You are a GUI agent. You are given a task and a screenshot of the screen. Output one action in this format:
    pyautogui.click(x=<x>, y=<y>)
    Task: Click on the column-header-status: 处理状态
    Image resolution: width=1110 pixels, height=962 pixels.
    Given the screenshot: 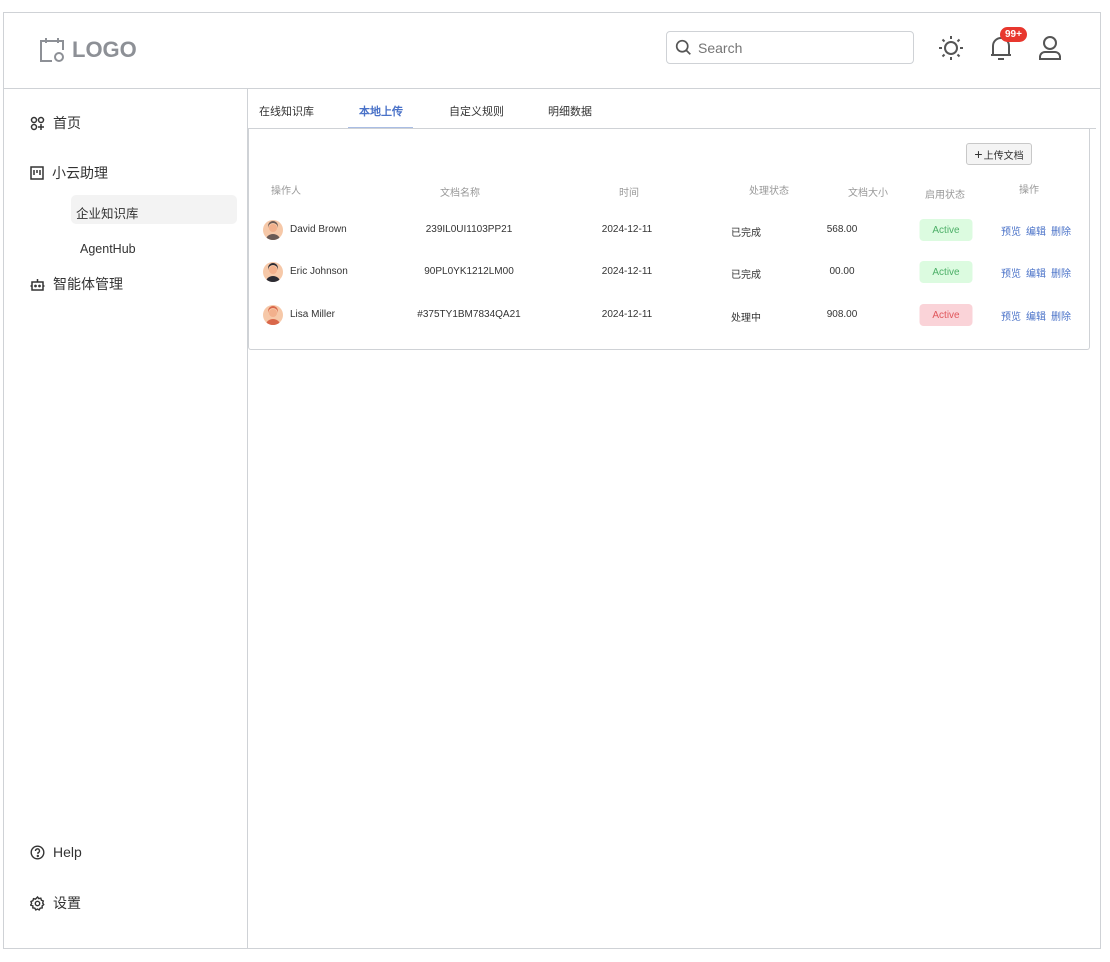 What is the action you would take?
    pyautogui.click(x=769, y=191)
    